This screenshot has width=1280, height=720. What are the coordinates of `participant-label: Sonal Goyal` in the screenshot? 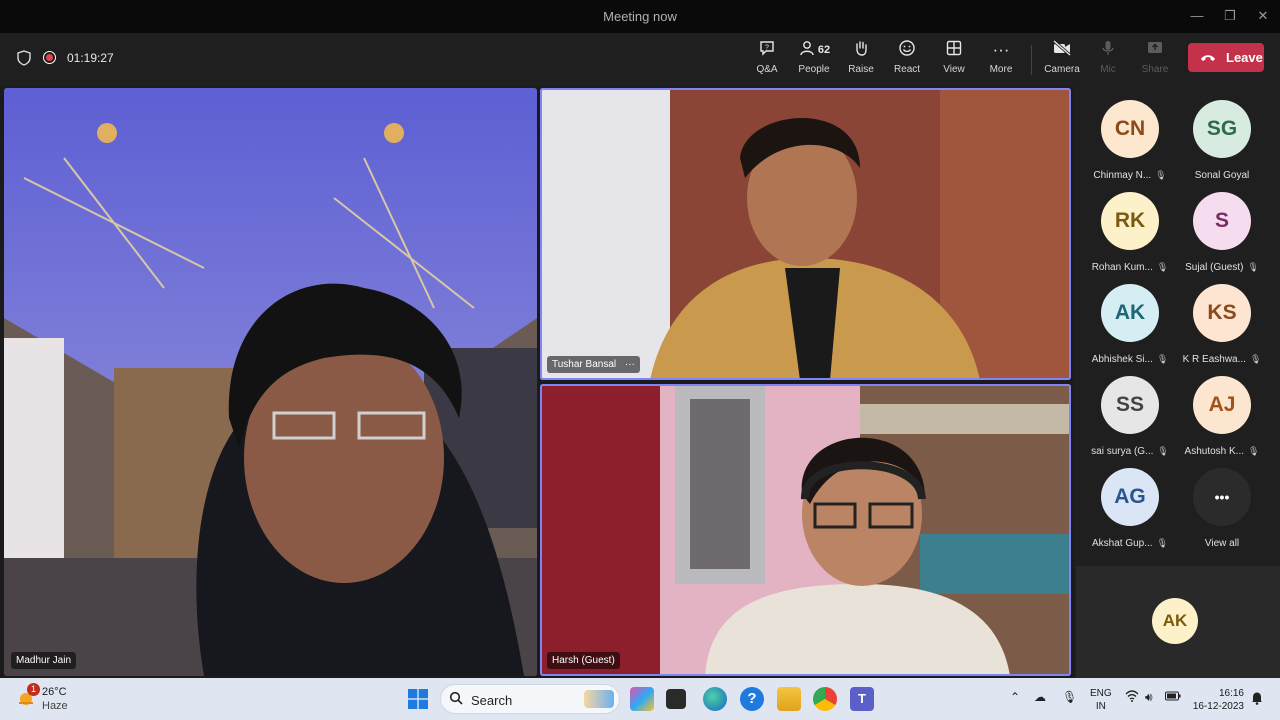 It's located at (1222, 175).